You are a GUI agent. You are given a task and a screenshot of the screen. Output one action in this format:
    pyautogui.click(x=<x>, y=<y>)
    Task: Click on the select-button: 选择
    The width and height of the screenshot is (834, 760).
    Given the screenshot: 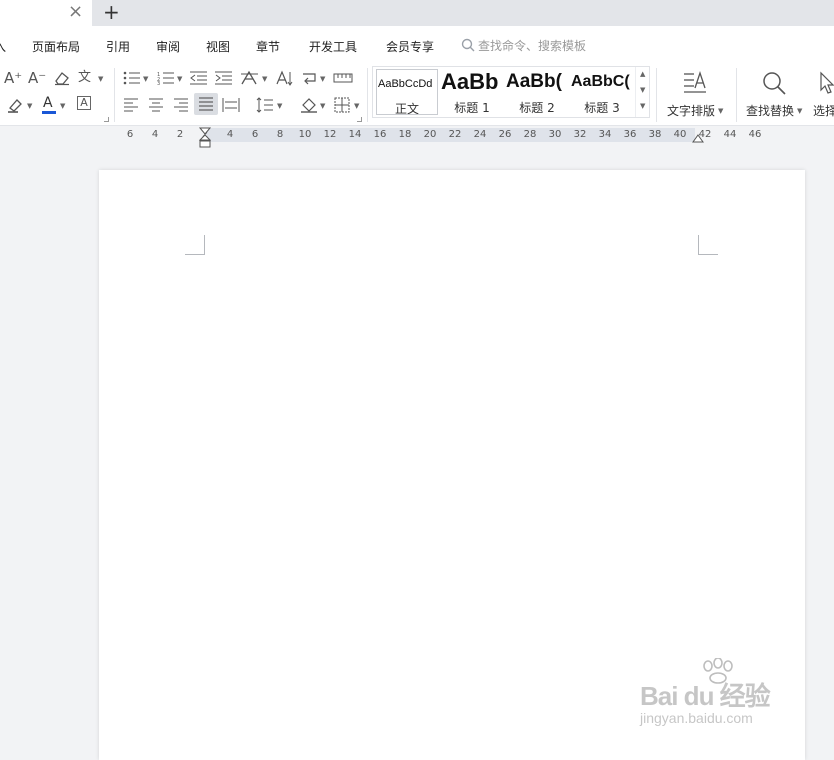 What is the action you would take?
    pyautogui.click(x=822, y=94)
    